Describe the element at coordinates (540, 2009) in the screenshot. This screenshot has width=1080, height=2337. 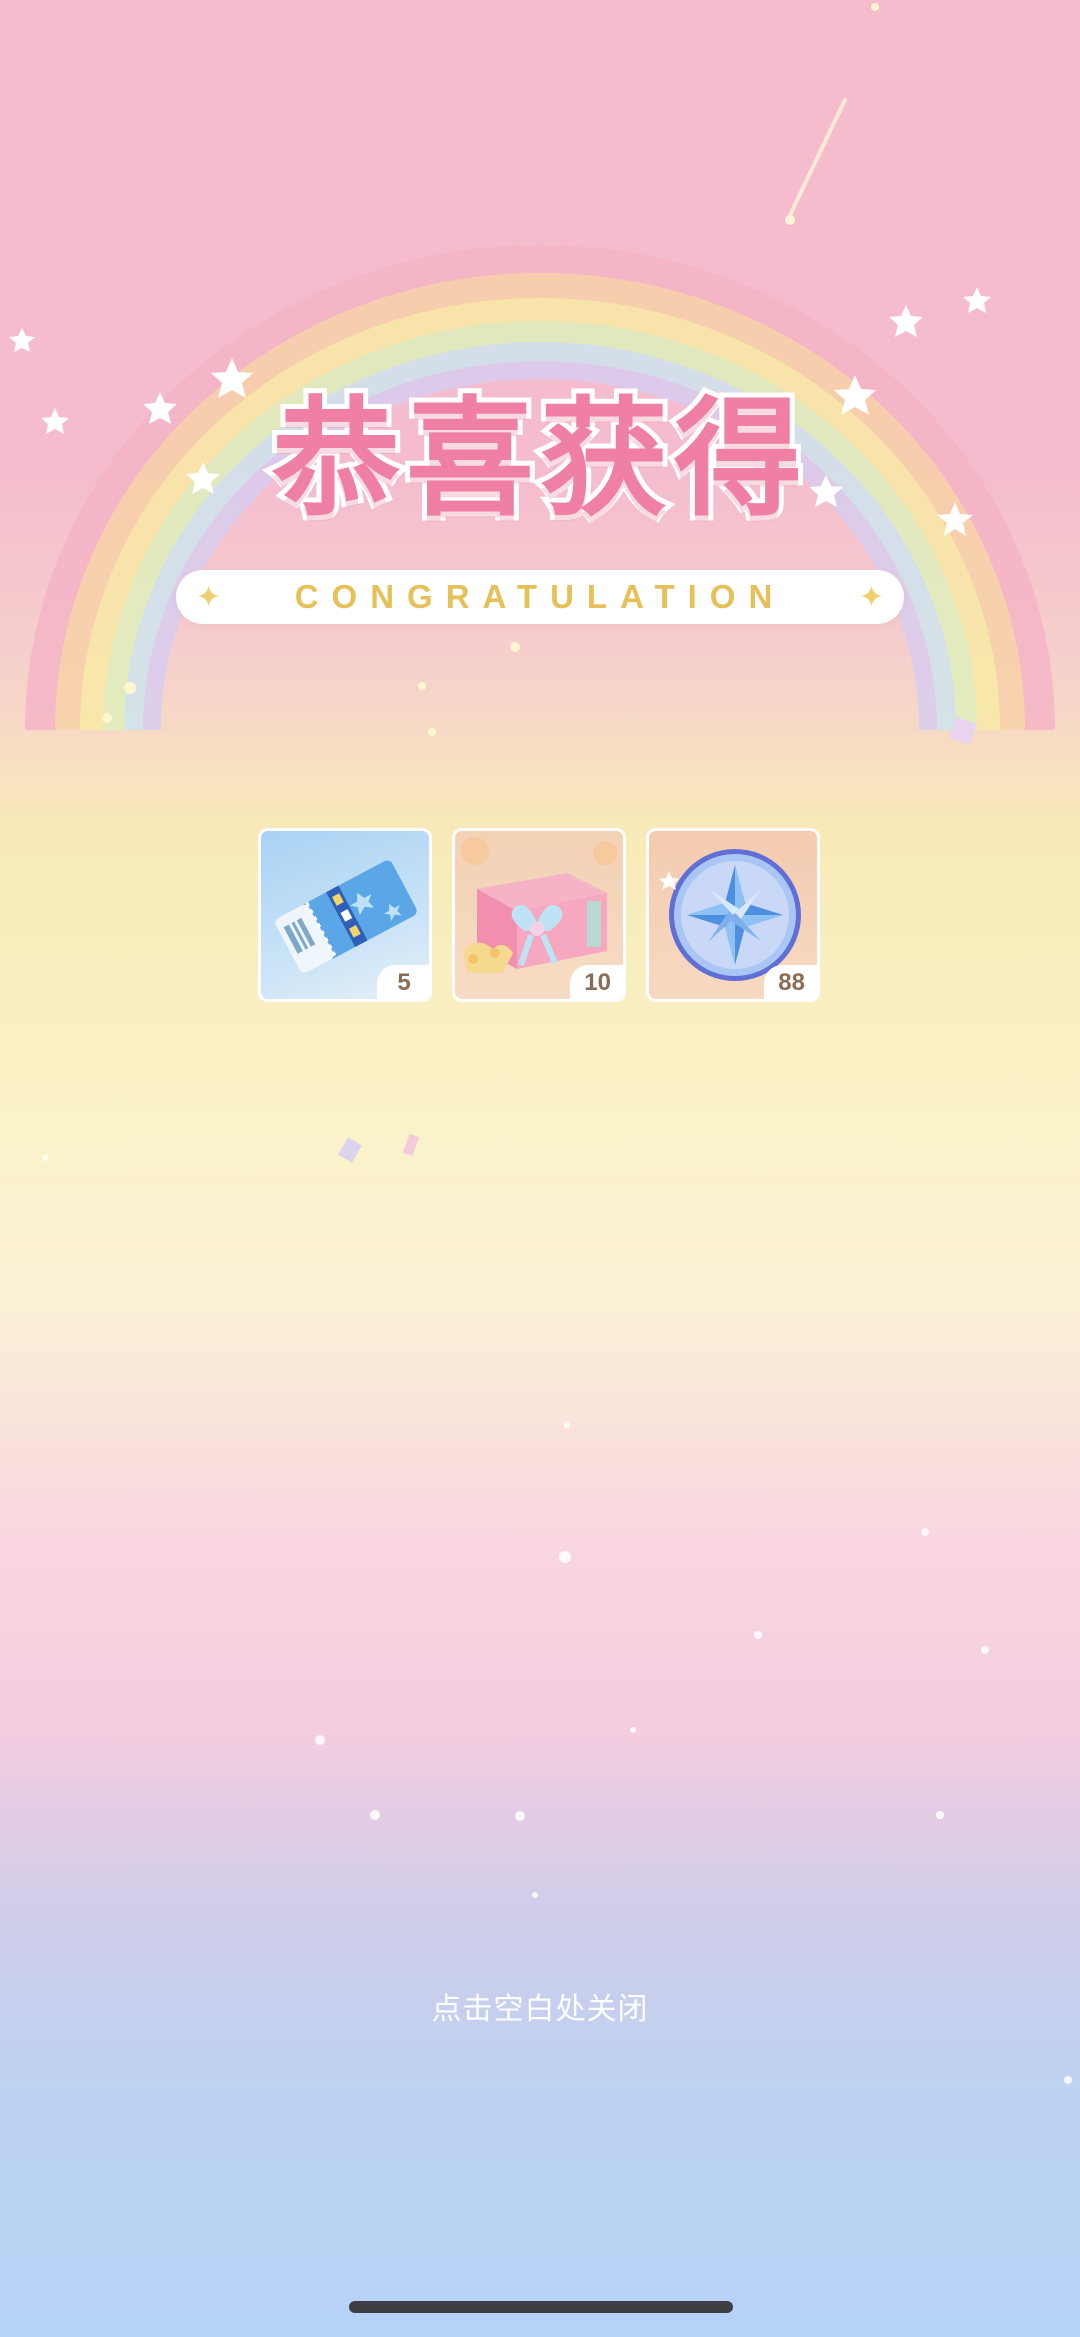
I see `close-hint-text: 点击空白处关闭` at that location.